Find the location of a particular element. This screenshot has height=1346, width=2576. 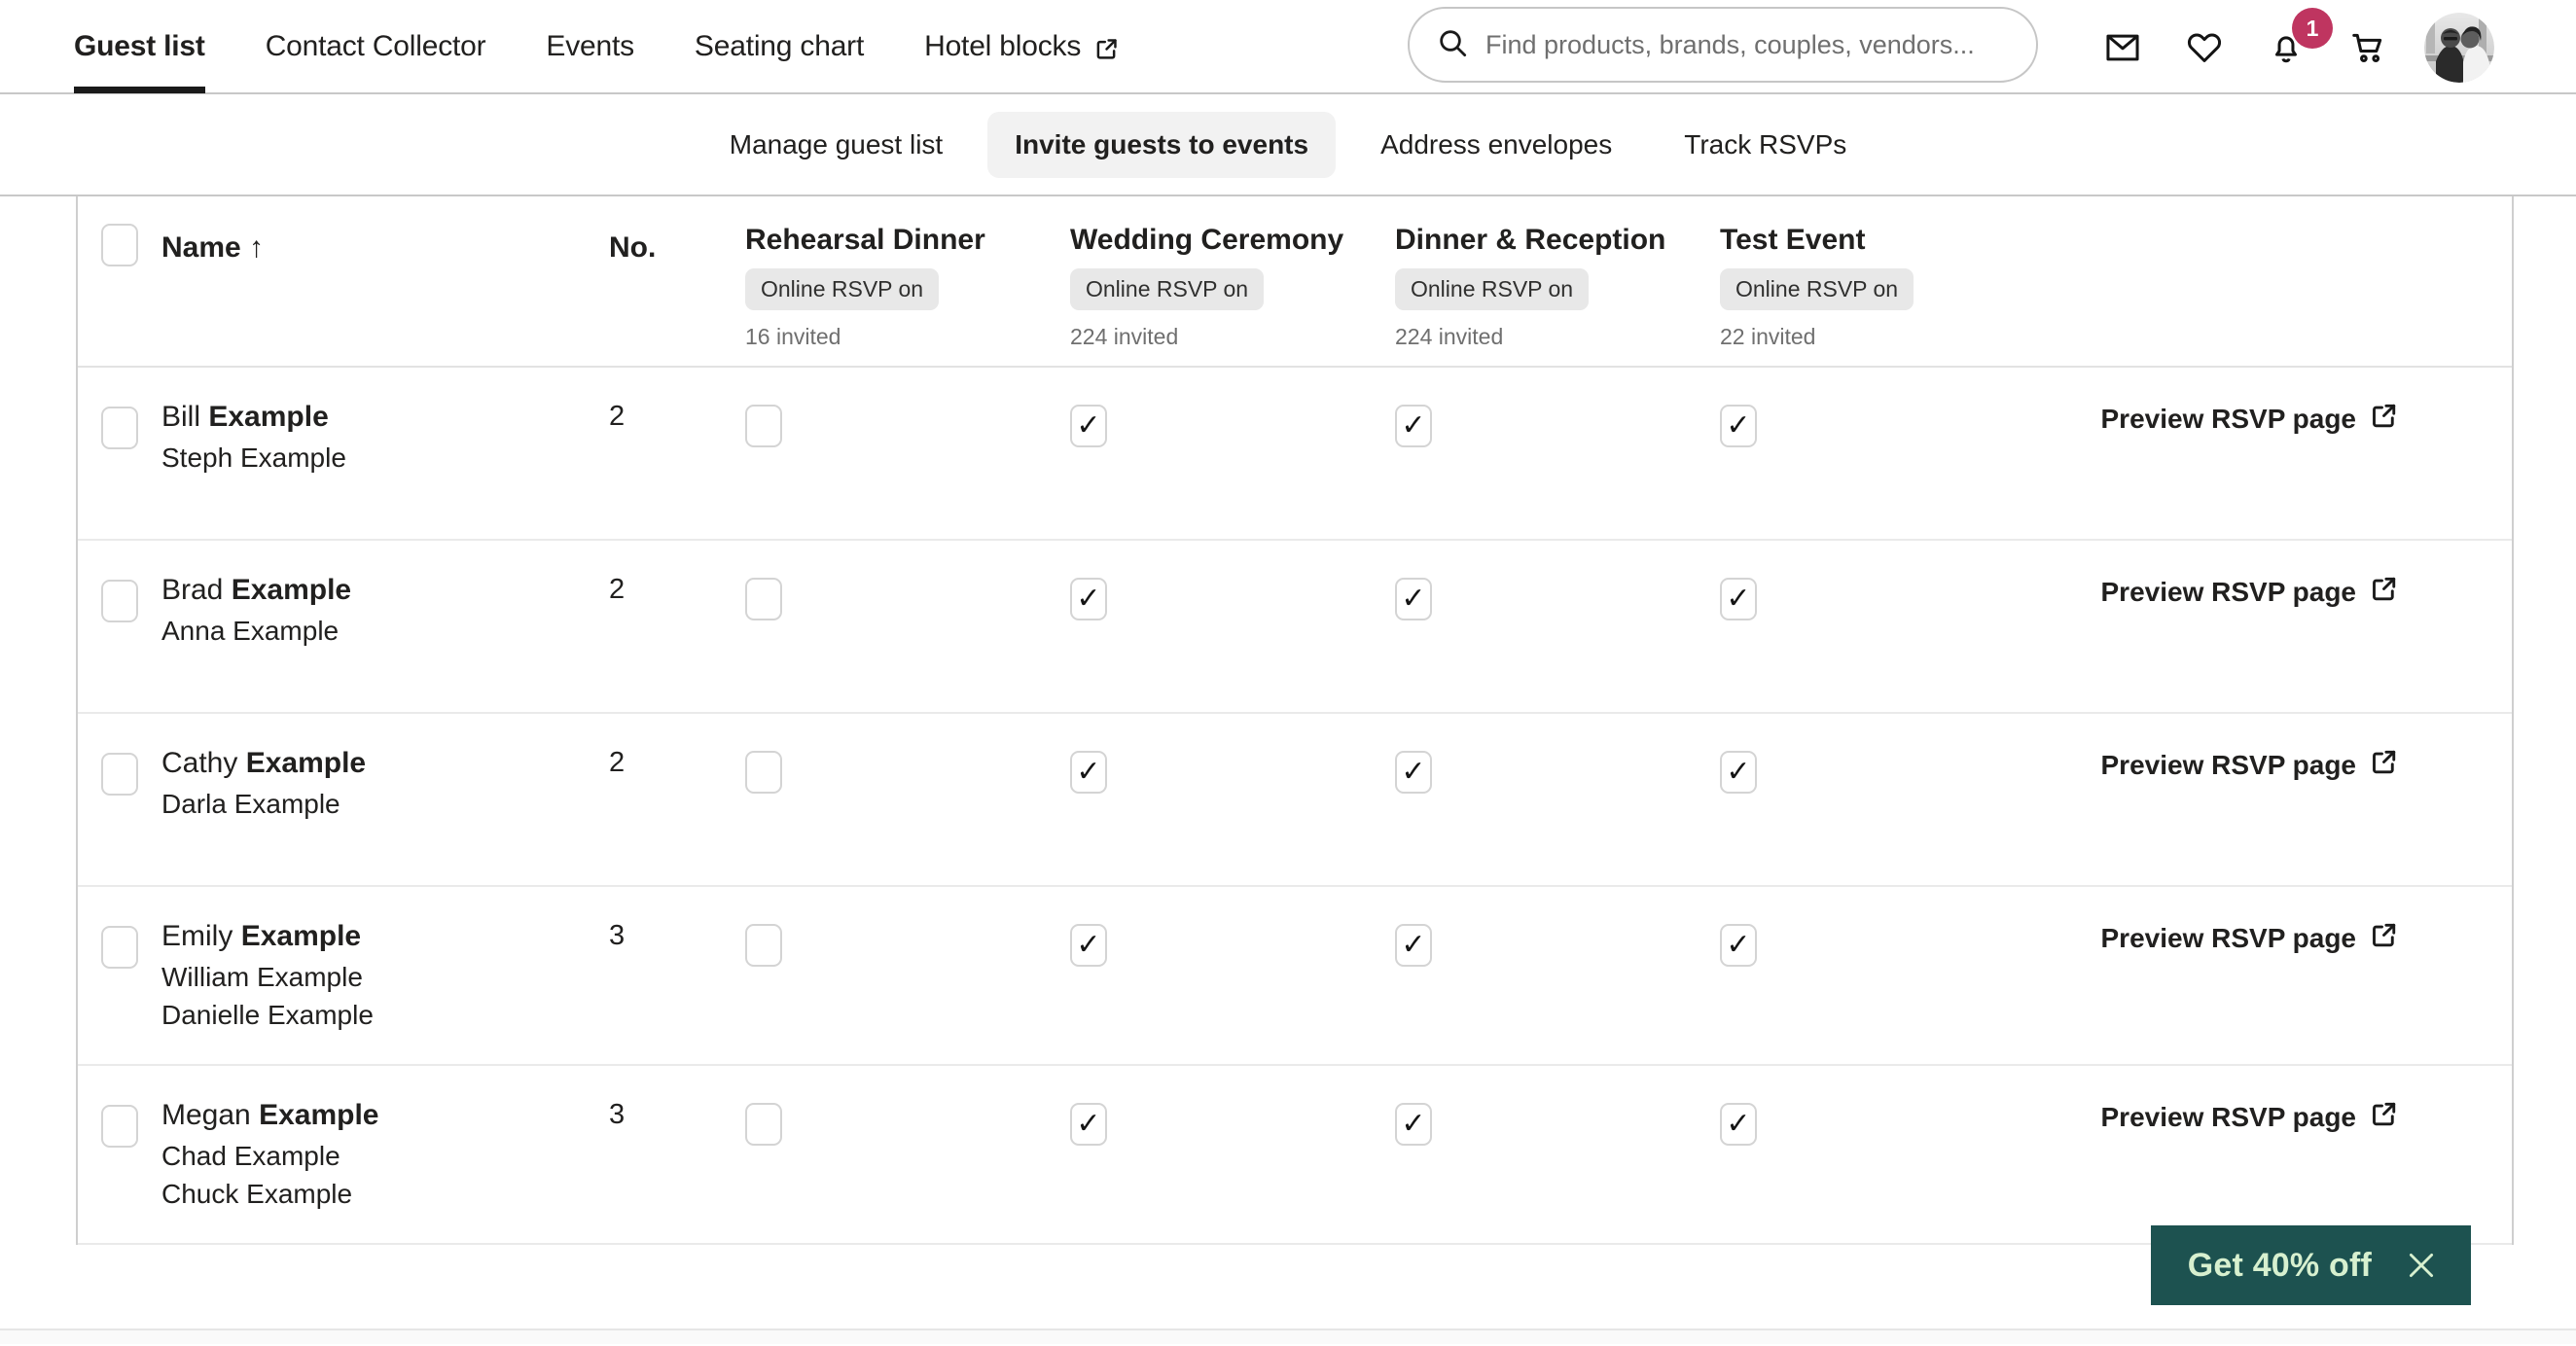

invited-count: 22 invited is located at coordinates (1768, 336).